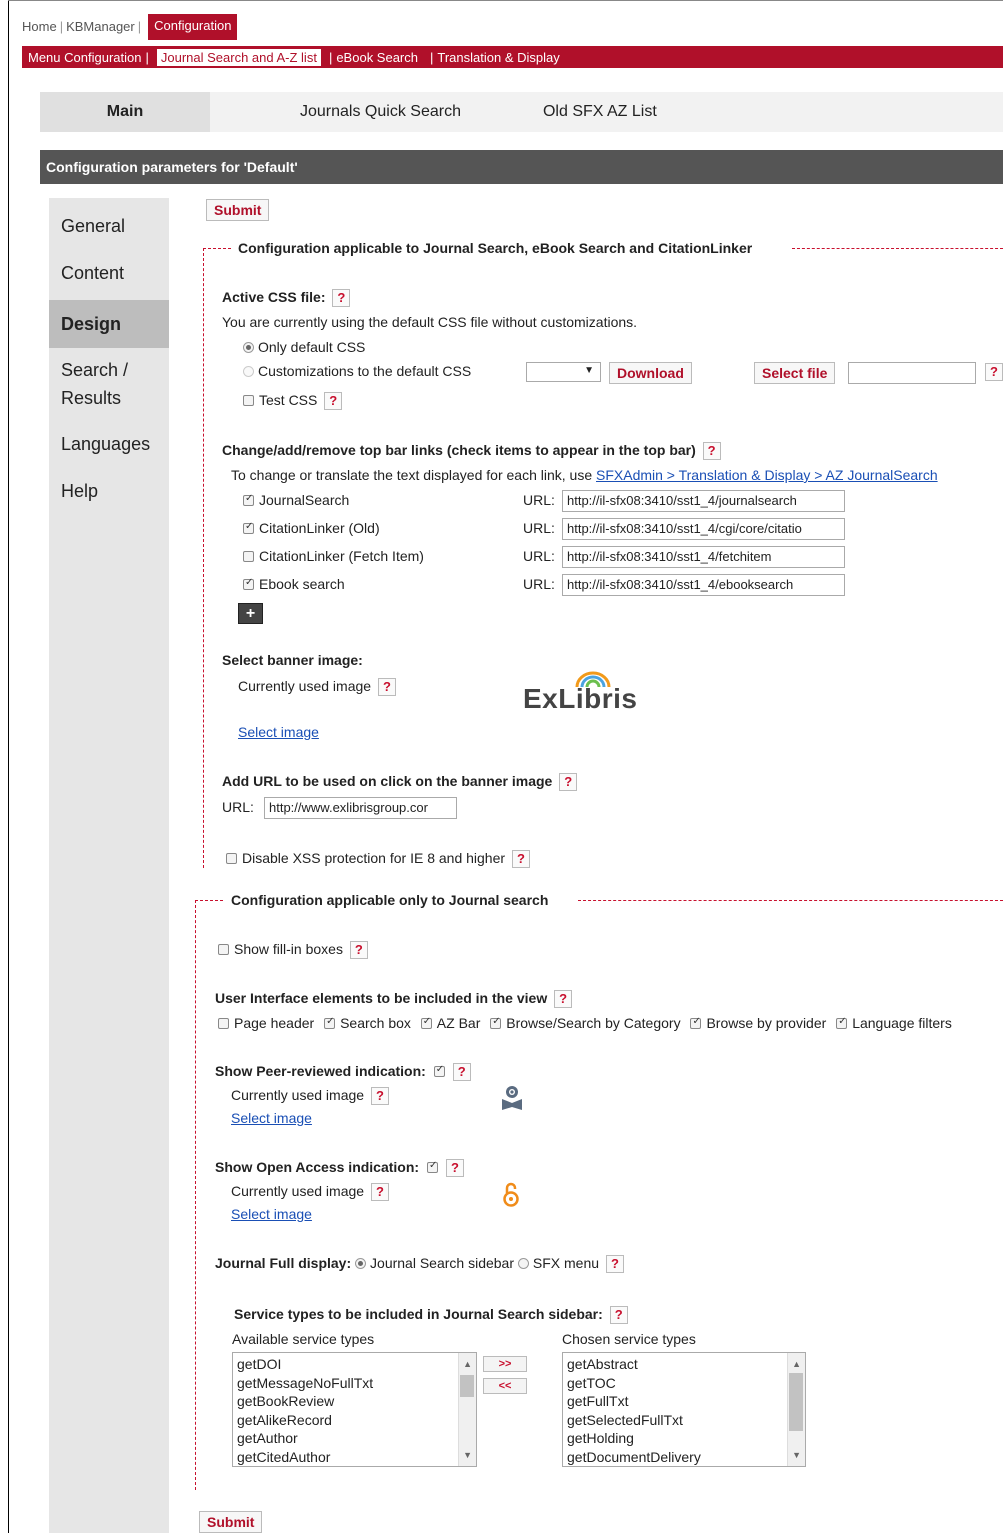 This screenshot has height=1533, width=1003. I want to click on list-item: getMessageNoFullTxt, so click(354, 1383).